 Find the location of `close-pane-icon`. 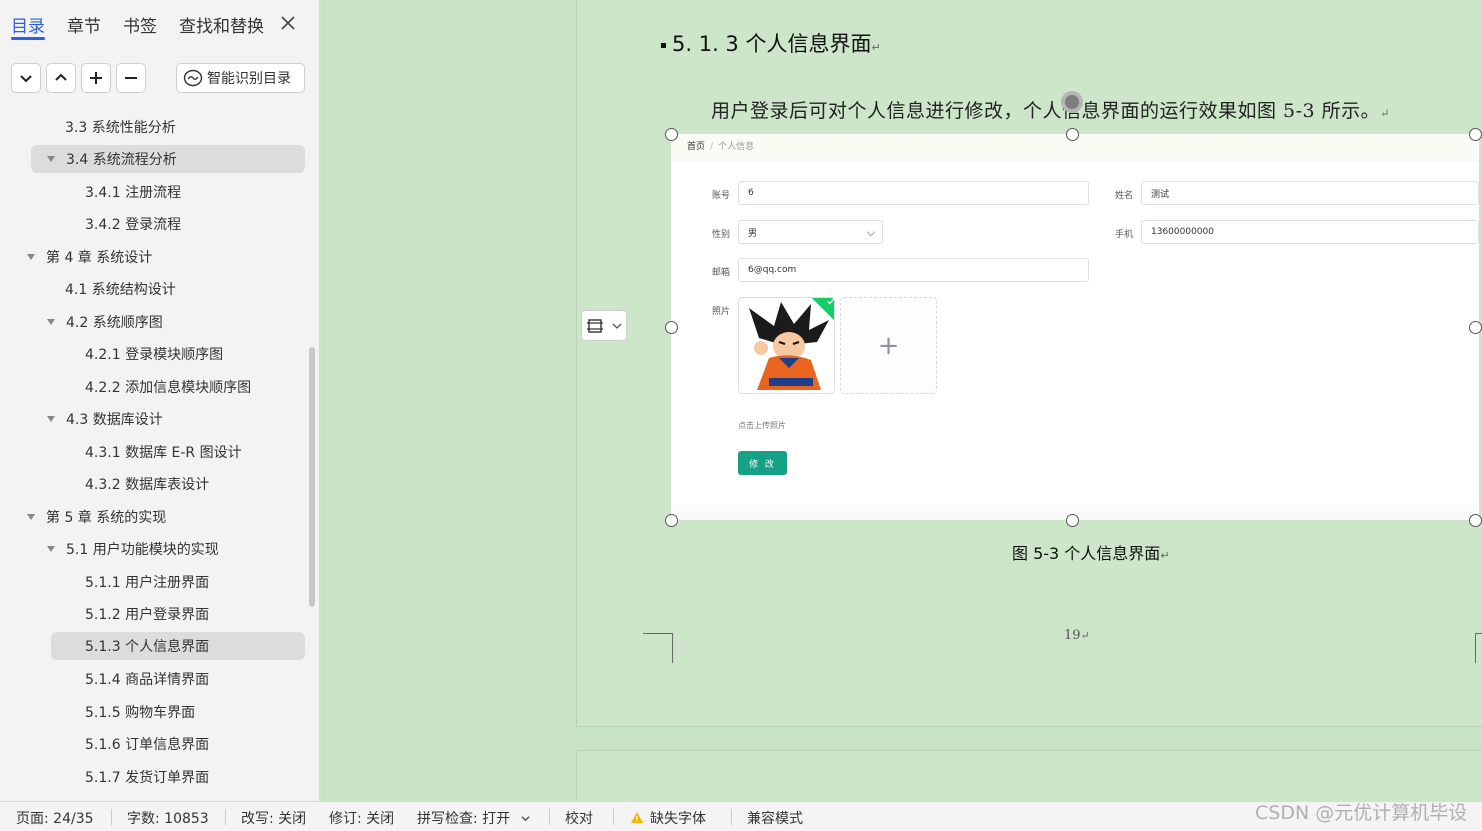

close-pane-icon is located at coordinates (288, 24).